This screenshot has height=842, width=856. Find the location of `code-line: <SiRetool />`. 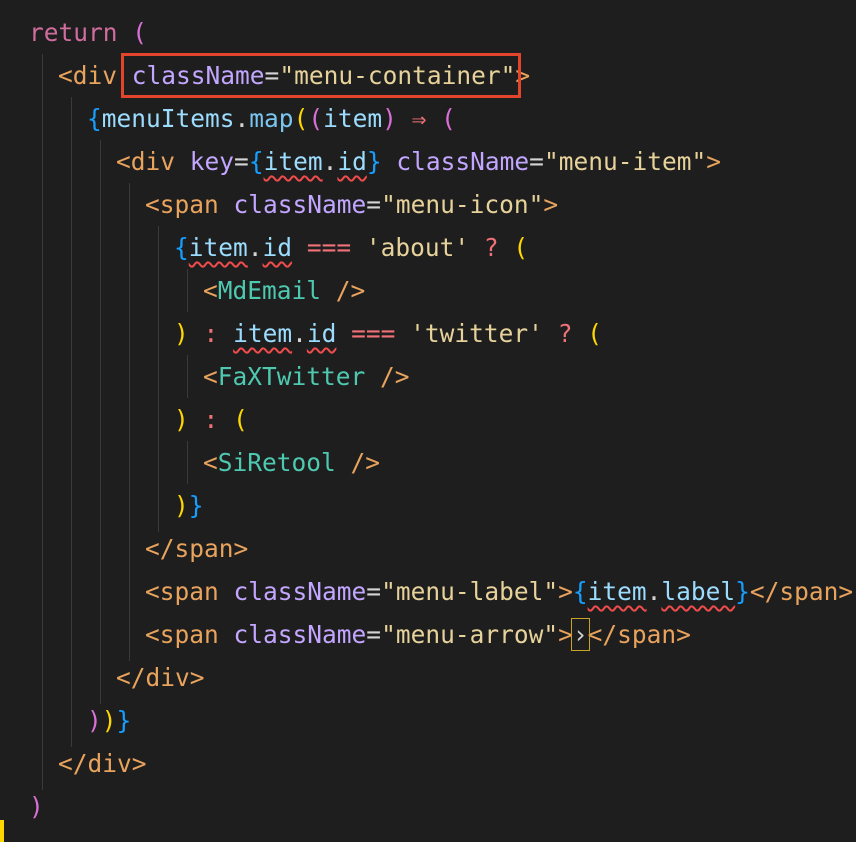

code-line: <SiRetool /> is located at coordinates (291, 462).